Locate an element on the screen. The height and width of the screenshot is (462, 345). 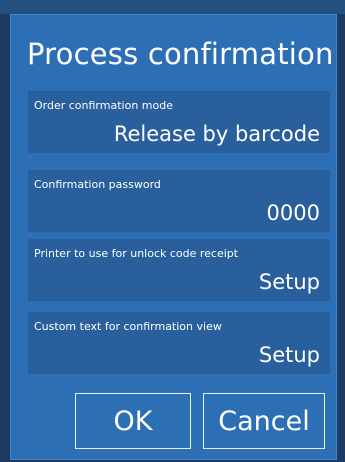
field-value: Release by barcode is located at coordinates (216, 134).